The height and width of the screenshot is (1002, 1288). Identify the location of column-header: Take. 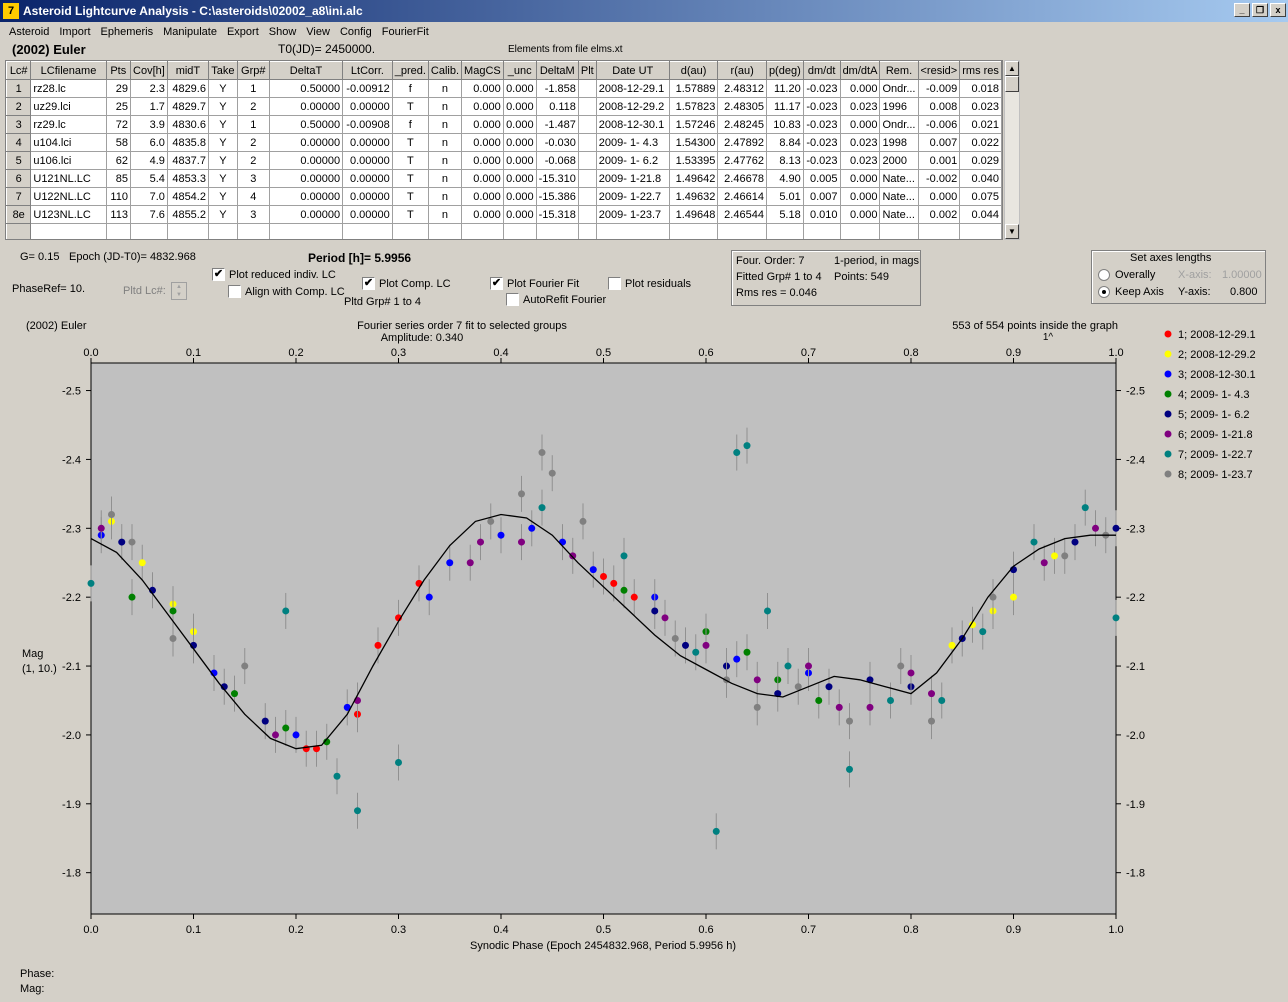
(222, 70).